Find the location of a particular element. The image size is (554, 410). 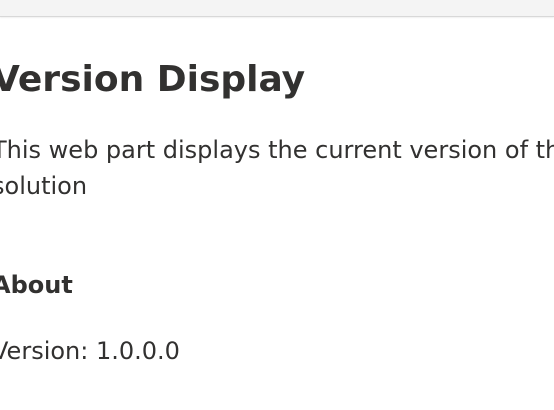

version-label: Version: is located at coordinates (44, 351).